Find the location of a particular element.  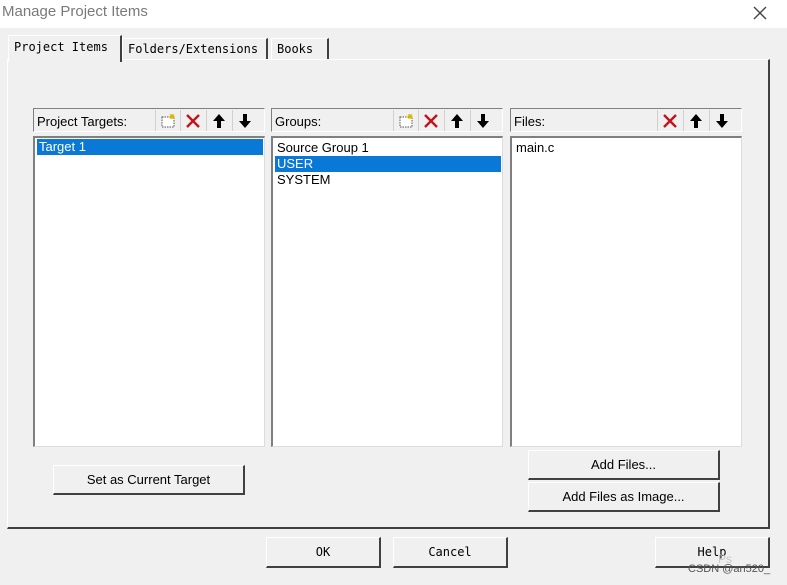

tab-label: Folders/Extensions is located at coordinates (193, 49).